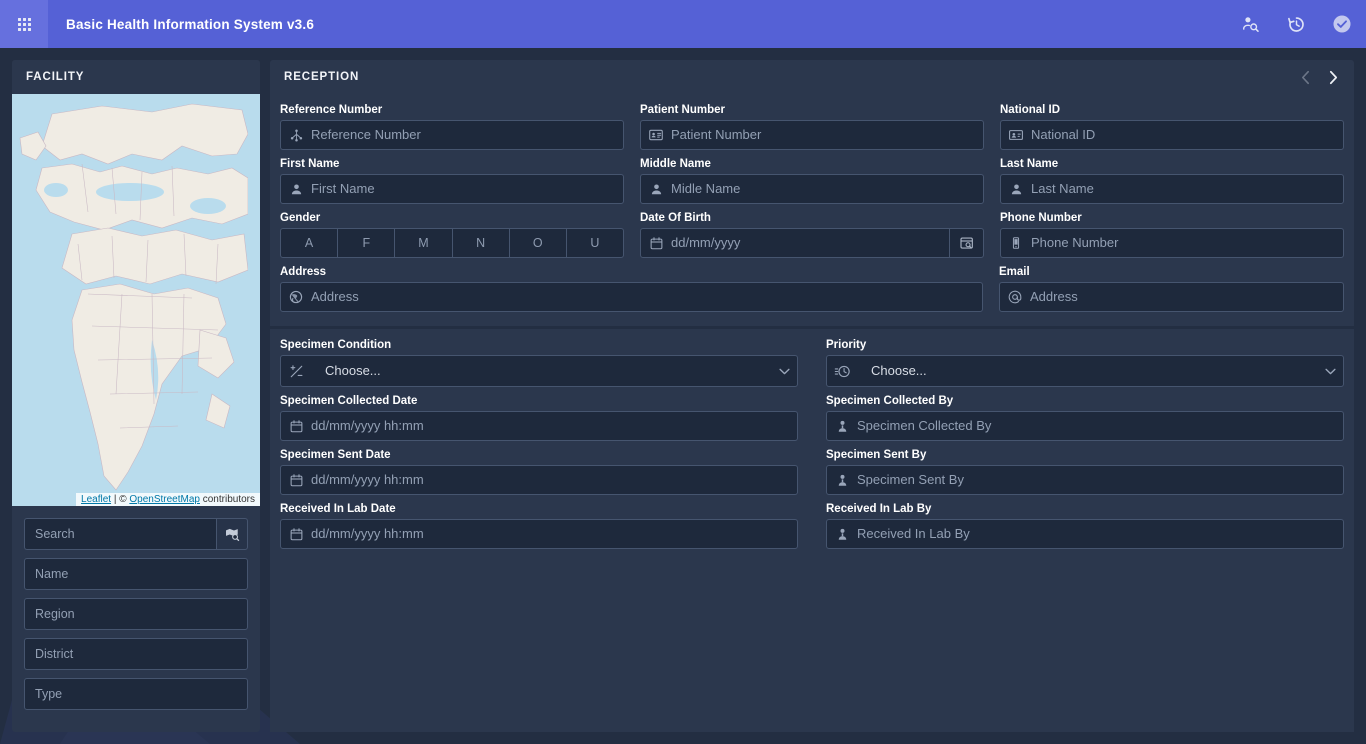 The image size is (1366, 744). What do you see at coordinates (227, 499) in the screenshot?
I see `attr-suffix: contributors` at bounding box center [227, 499].